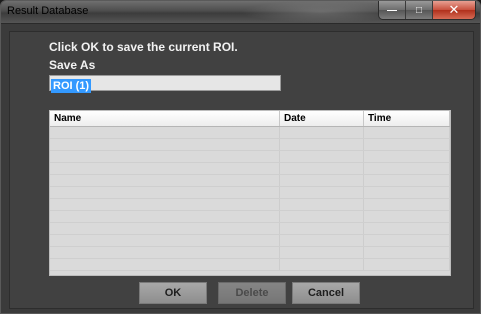 This screenshot has height=314, width=481. What do you see at coordinates (143, 47) in the screenshot?
I see `instruction-text: Click OK to save the current ROI.` at bounding box center [143, 47].